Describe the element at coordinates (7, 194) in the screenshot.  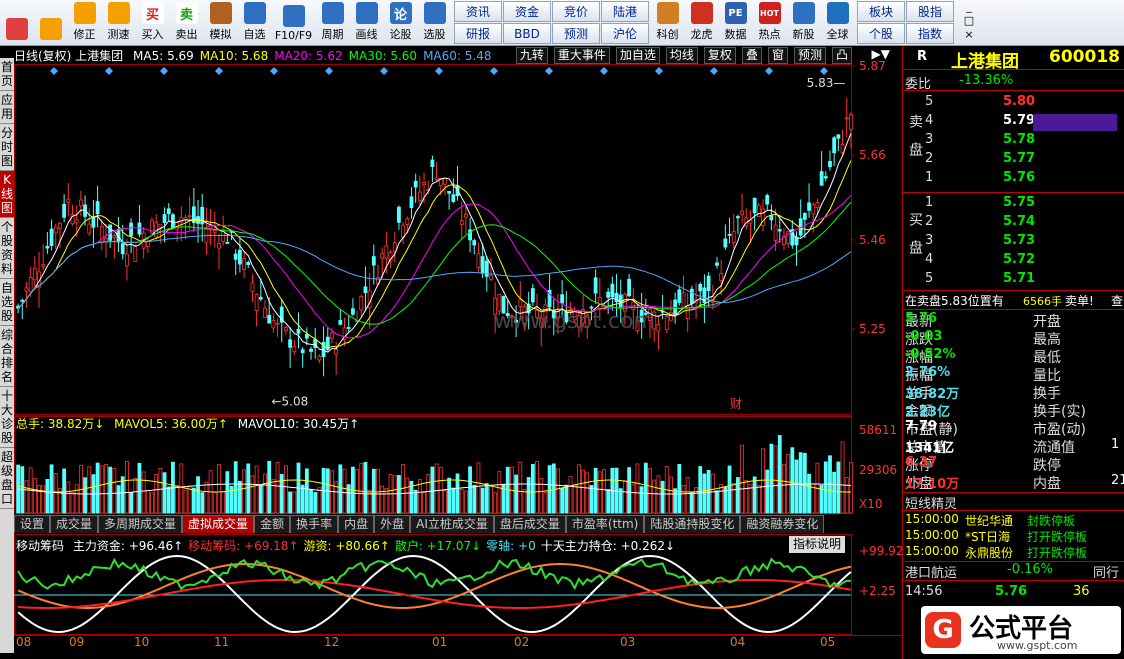
I see `left-tab: K线图` at that location.